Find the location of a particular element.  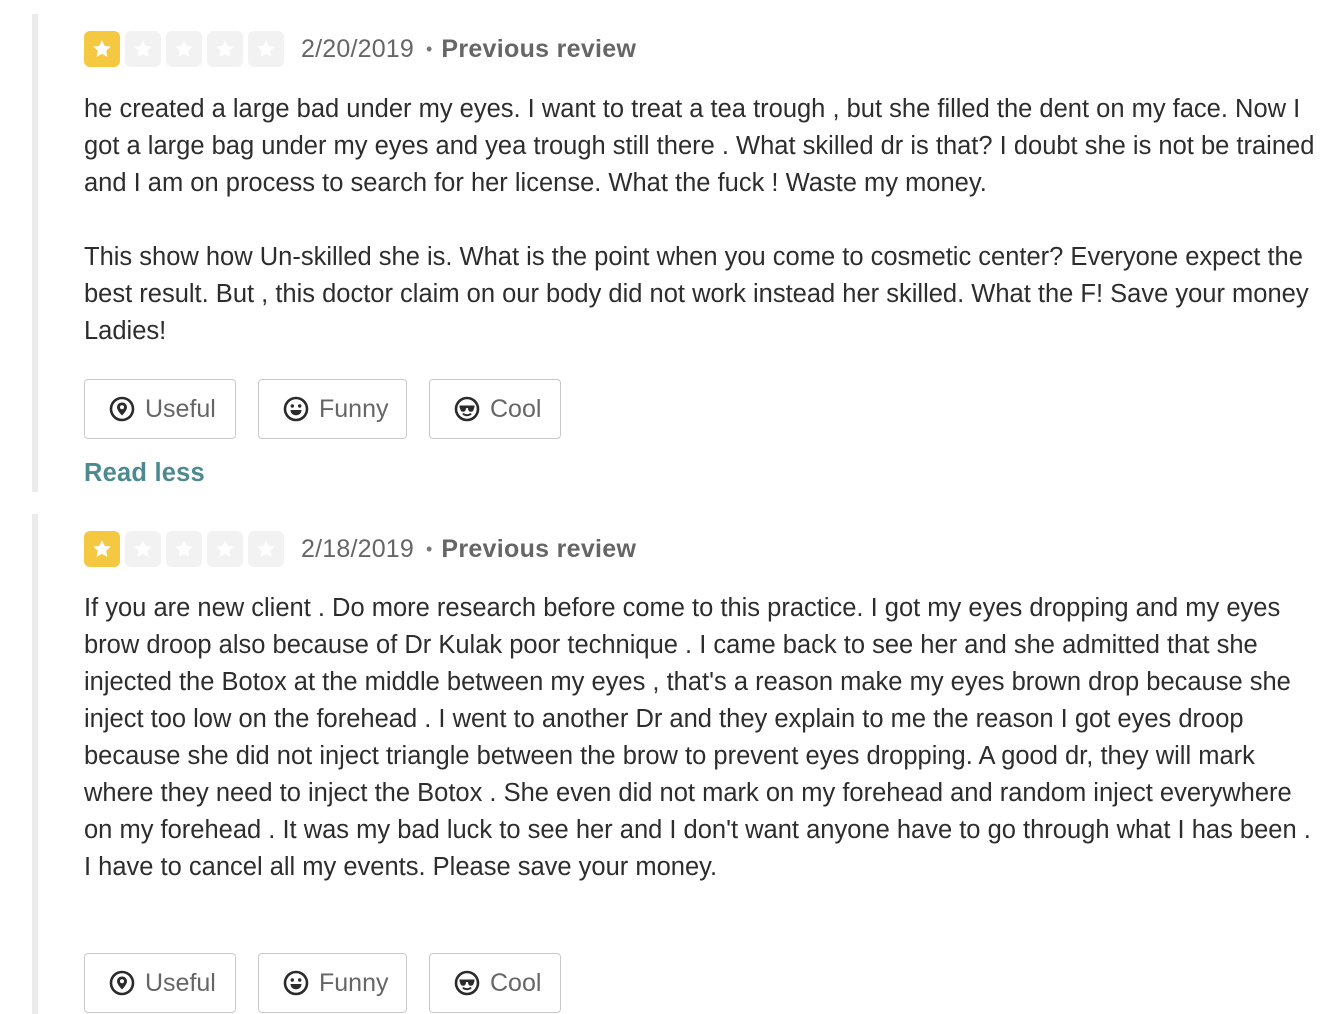

review-header: 2/18/2019 • Previous review is located at coordinates (360, 549).